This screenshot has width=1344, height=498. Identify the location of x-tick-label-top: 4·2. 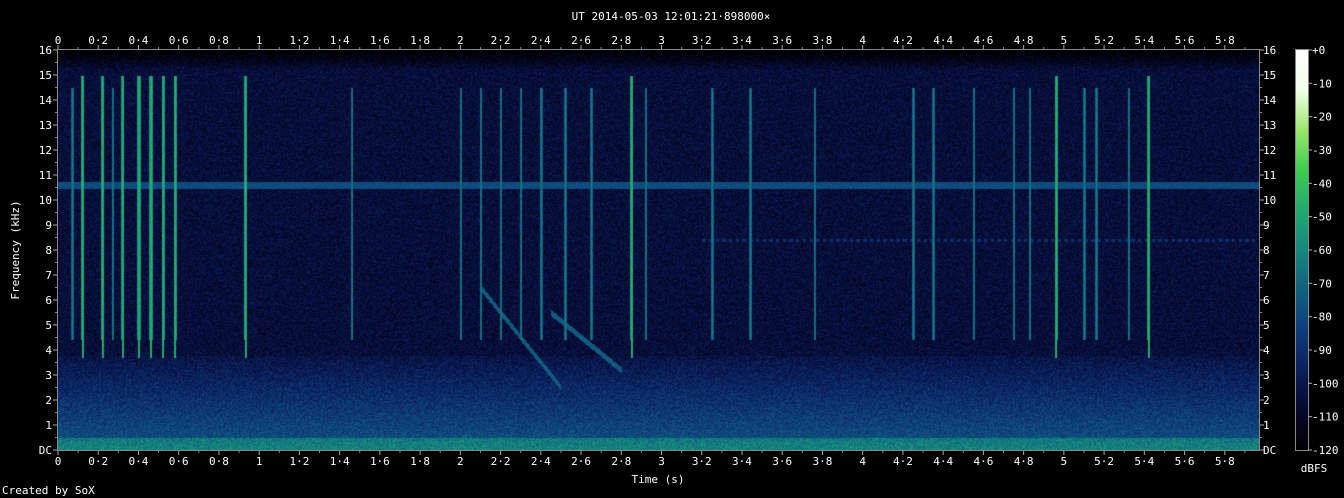
(903, 40).